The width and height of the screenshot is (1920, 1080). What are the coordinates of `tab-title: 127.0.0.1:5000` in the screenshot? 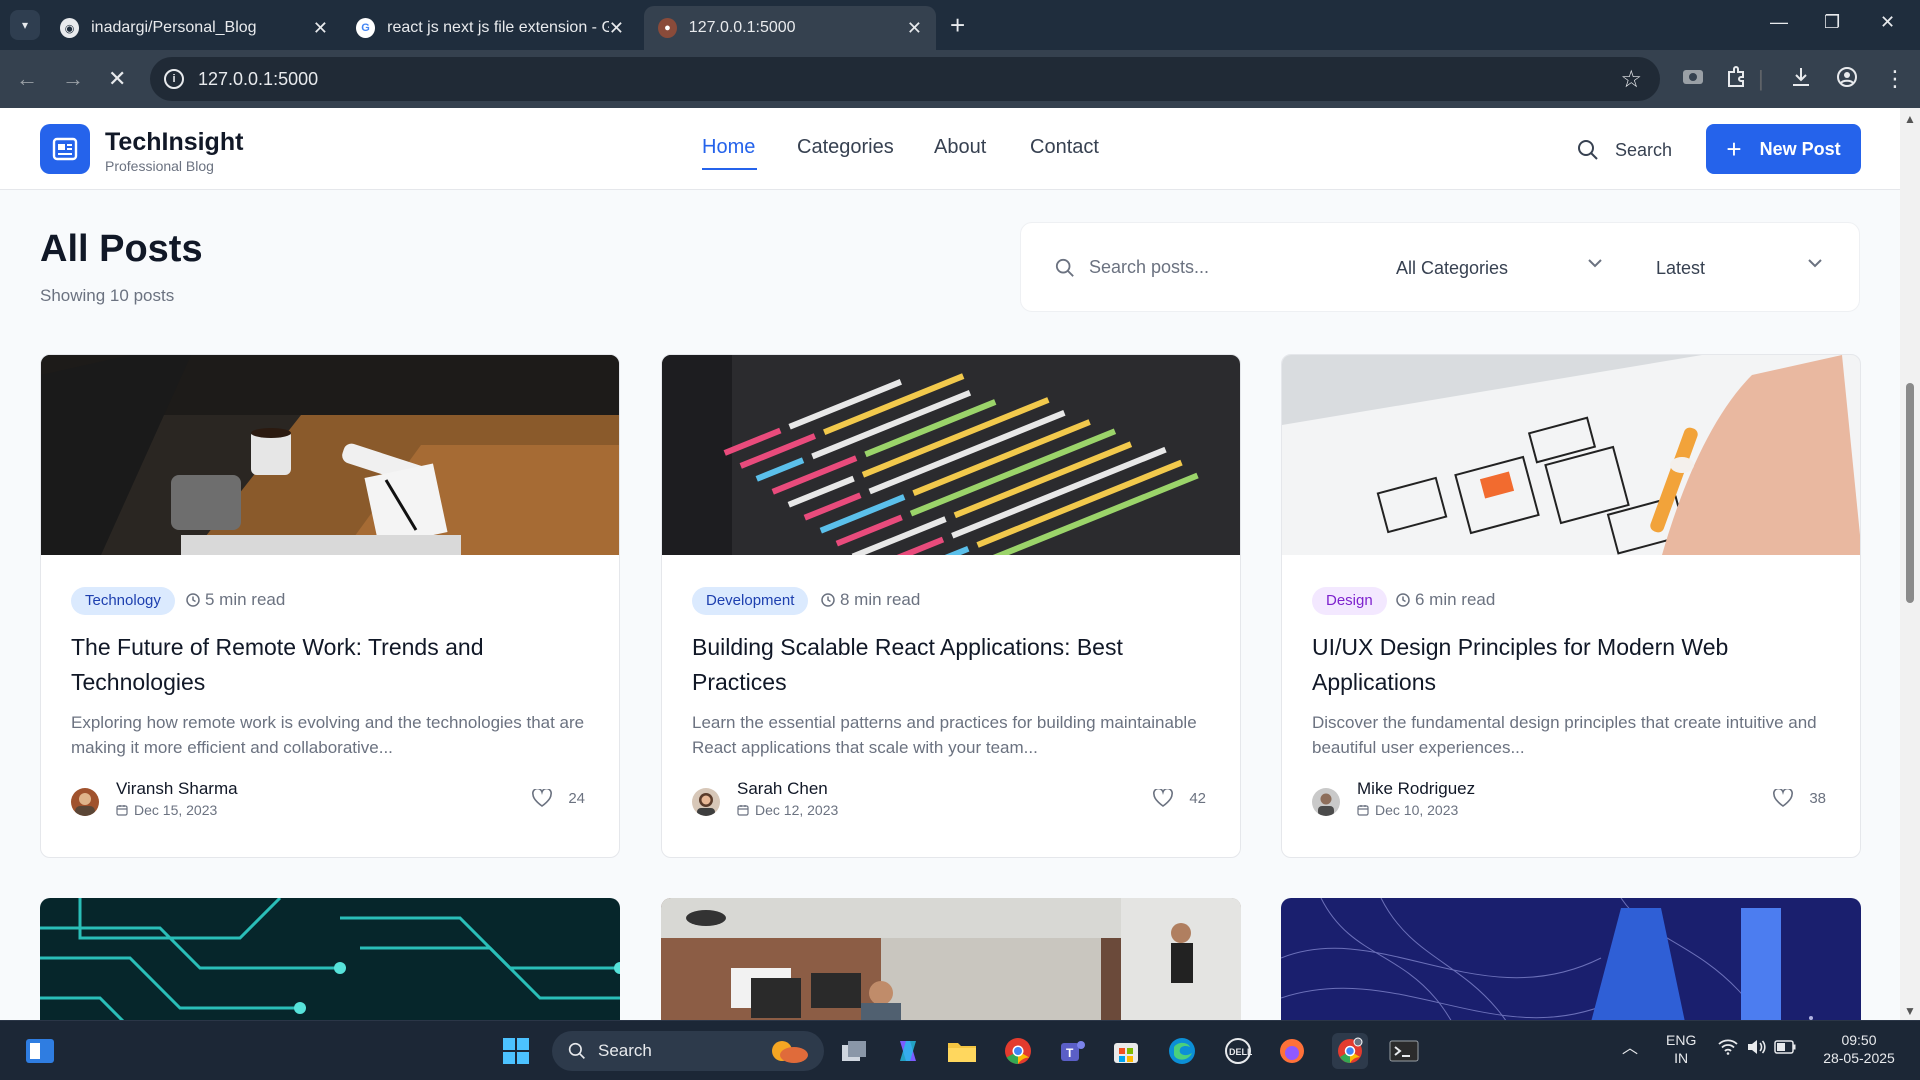 It's located at (742, 27).